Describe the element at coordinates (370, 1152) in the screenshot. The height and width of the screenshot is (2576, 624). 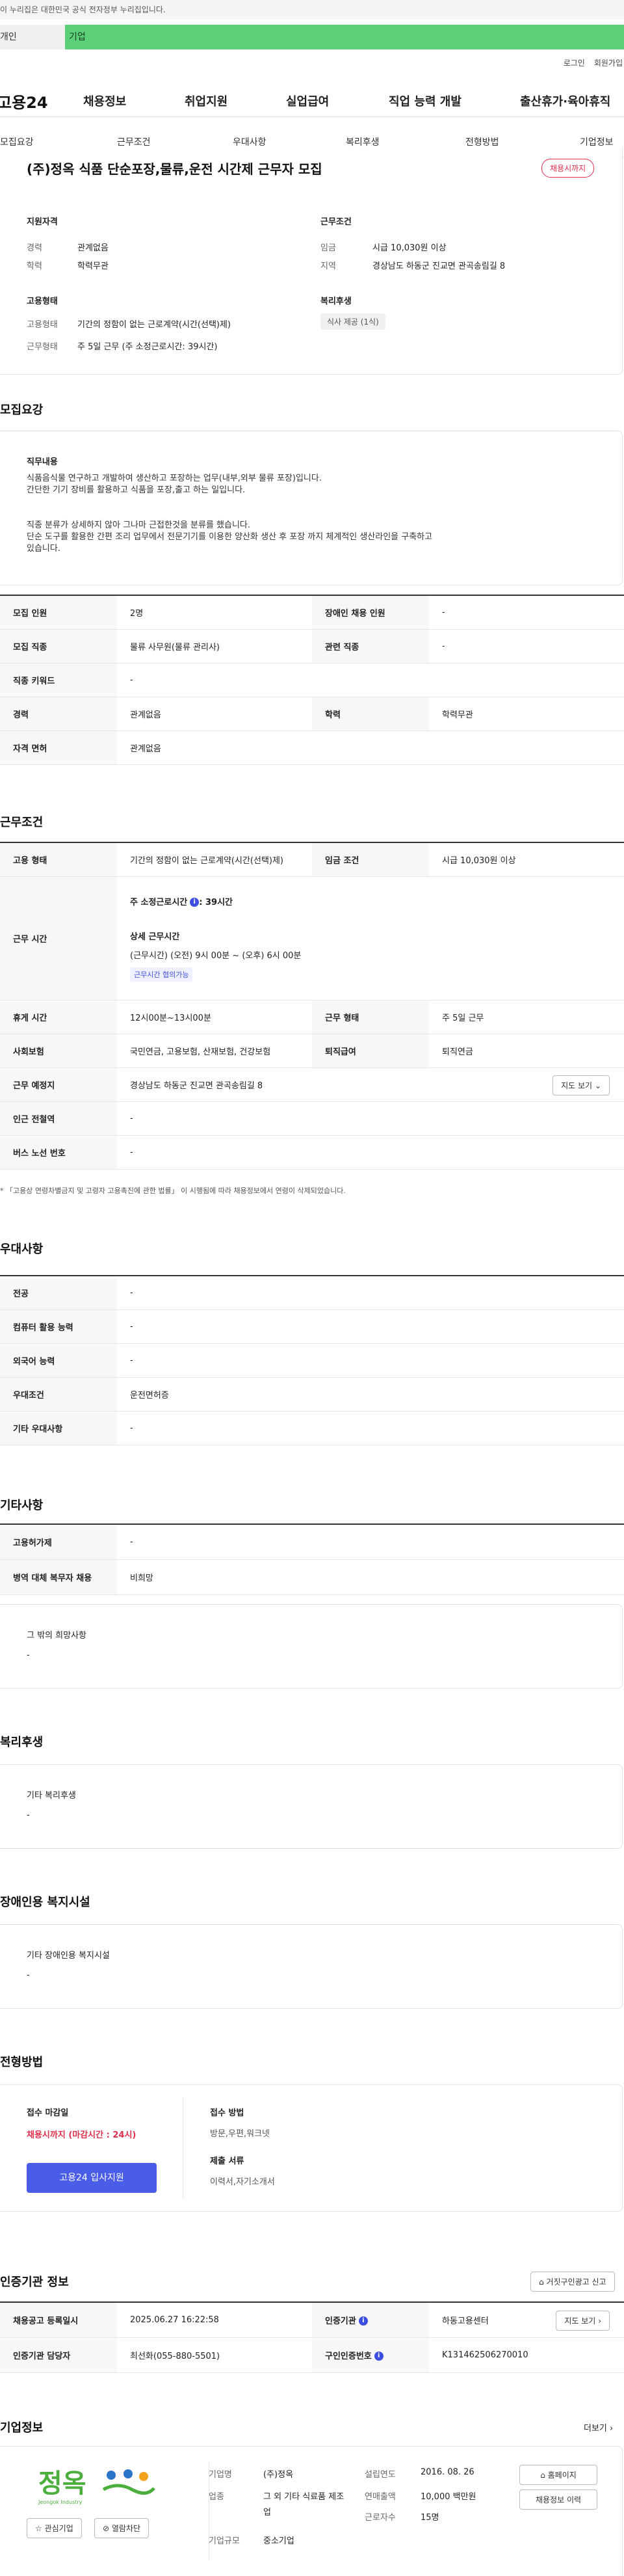
I see `bus-value: -` at that location.